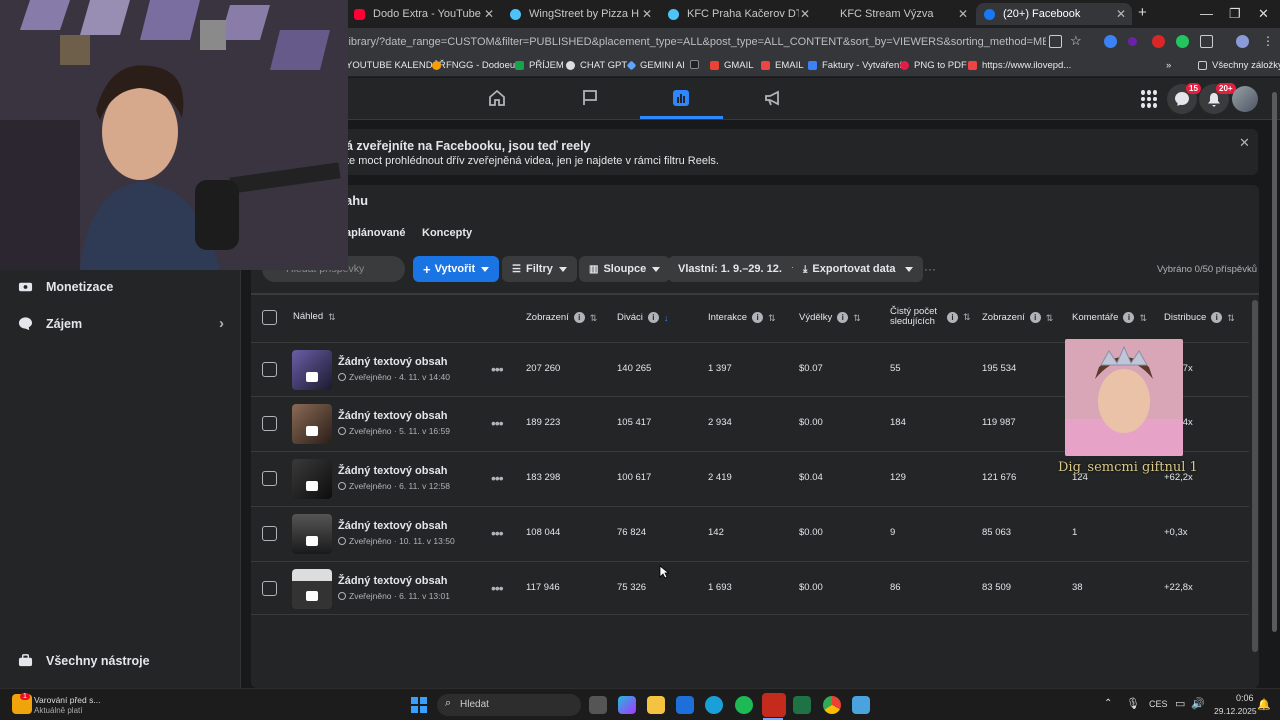 This screenshot has height=720, width=1280. What do you see at coordinates (1268, 41) in the screenshot?
I see `browser-menu-icon: ⋮` at bounding box center [1268, 41].